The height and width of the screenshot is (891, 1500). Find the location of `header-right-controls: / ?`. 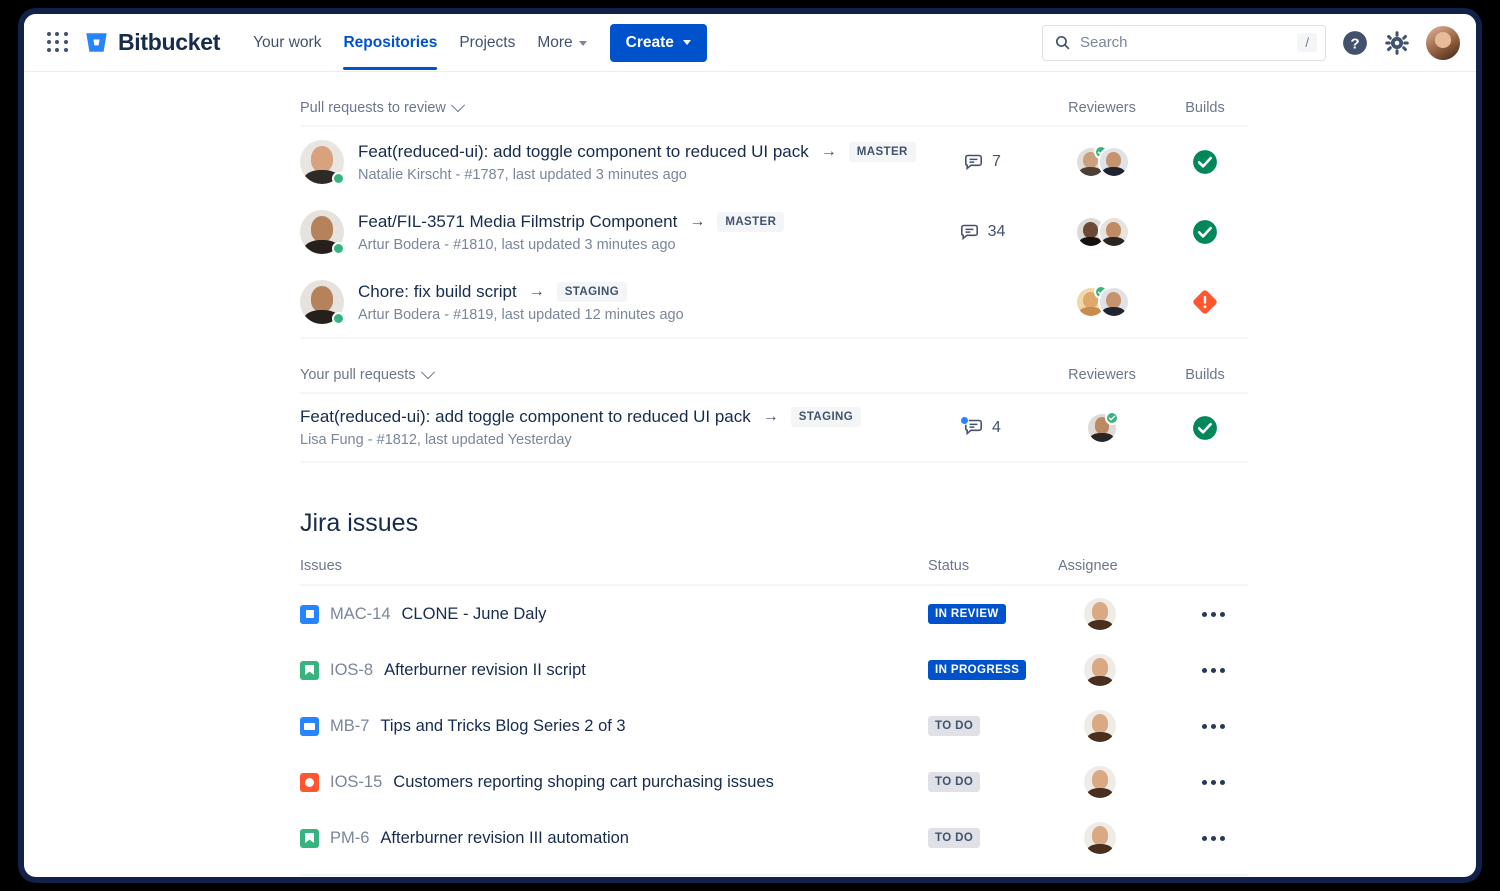

header-right-controls: / ? is located at coordinates (1251, 42).